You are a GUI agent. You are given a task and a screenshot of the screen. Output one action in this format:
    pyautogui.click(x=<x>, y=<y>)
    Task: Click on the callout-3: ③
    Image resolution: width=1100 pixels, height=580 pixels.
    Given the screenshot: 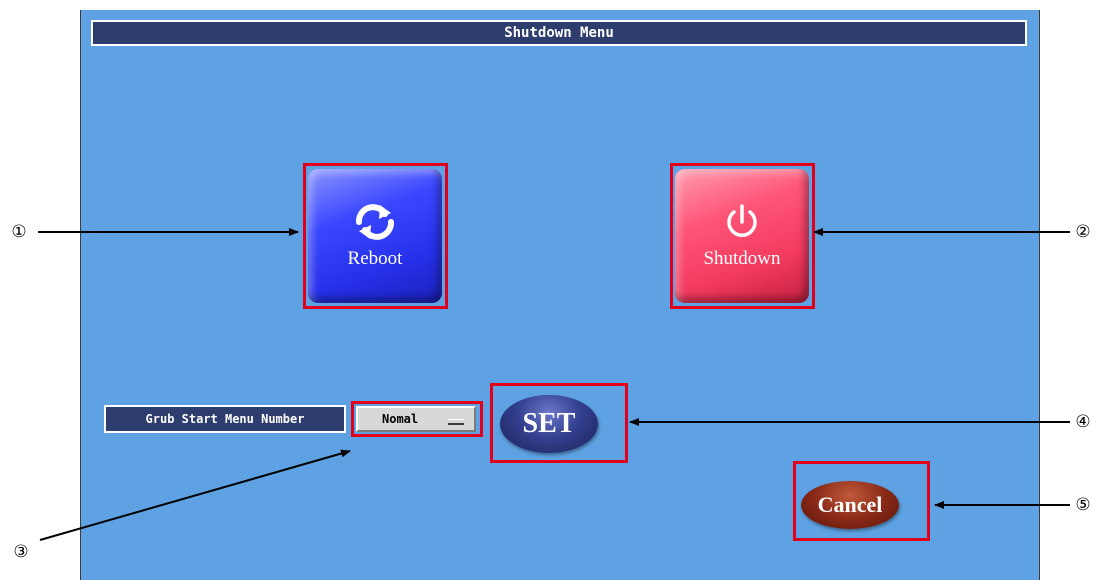 What is the action you would take?
    pyautogui.click(x=21, y=552)
    